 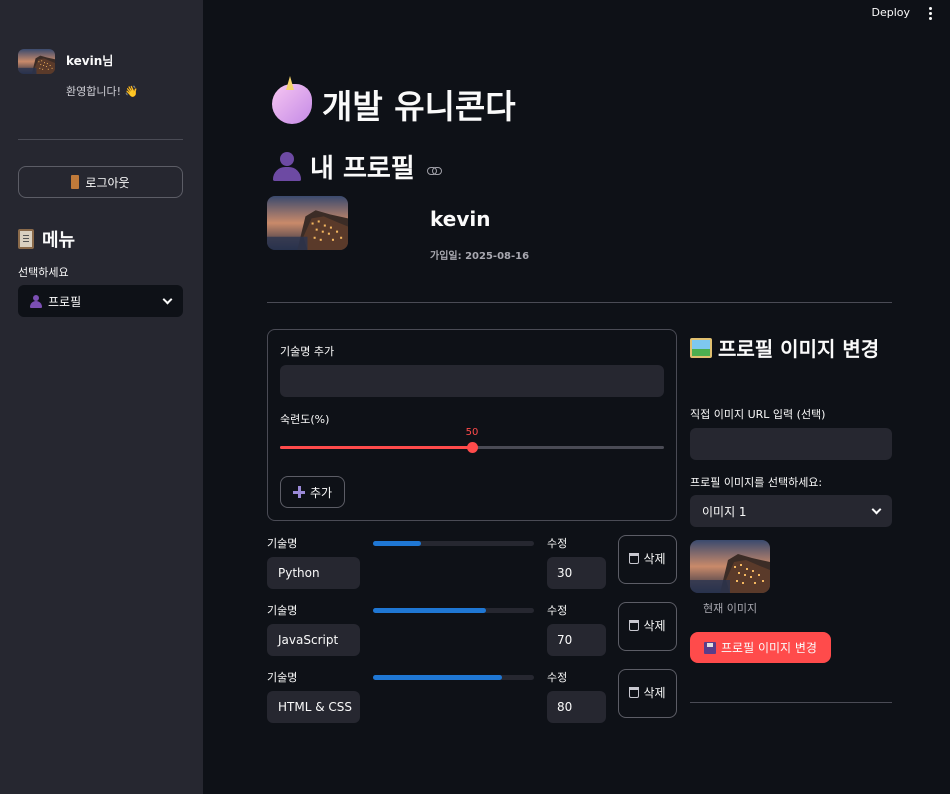 What do you see at coordinates (321, 492) in the screenshot?
I see `add-skill-label: 추가` at bounding box center [321, 492].